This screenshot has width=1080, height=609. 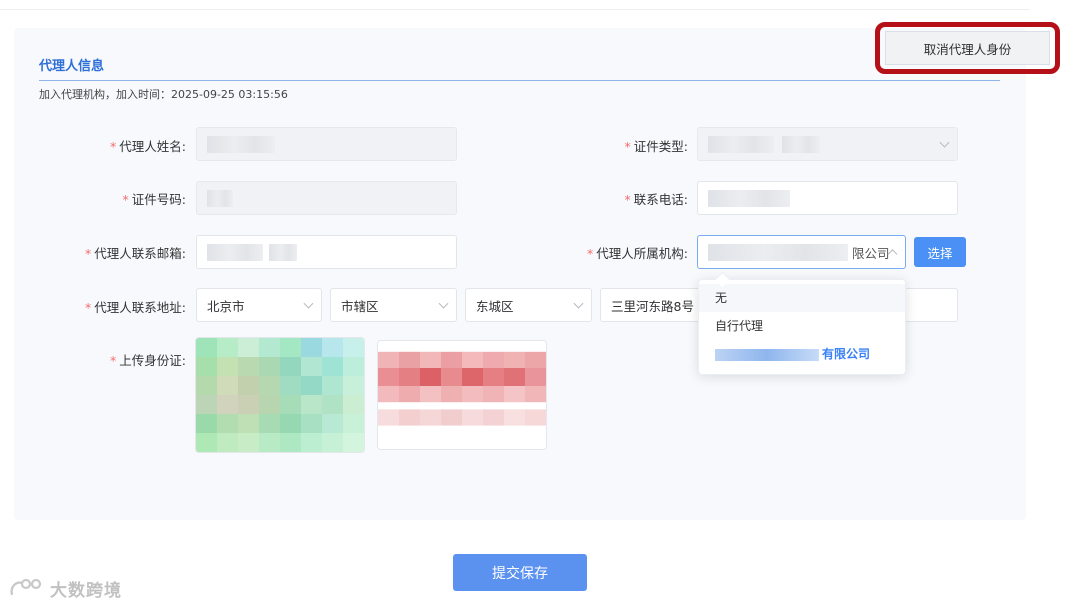 I want to click on dropdown-option-self: 自行代理, so click(x=802, y=326).